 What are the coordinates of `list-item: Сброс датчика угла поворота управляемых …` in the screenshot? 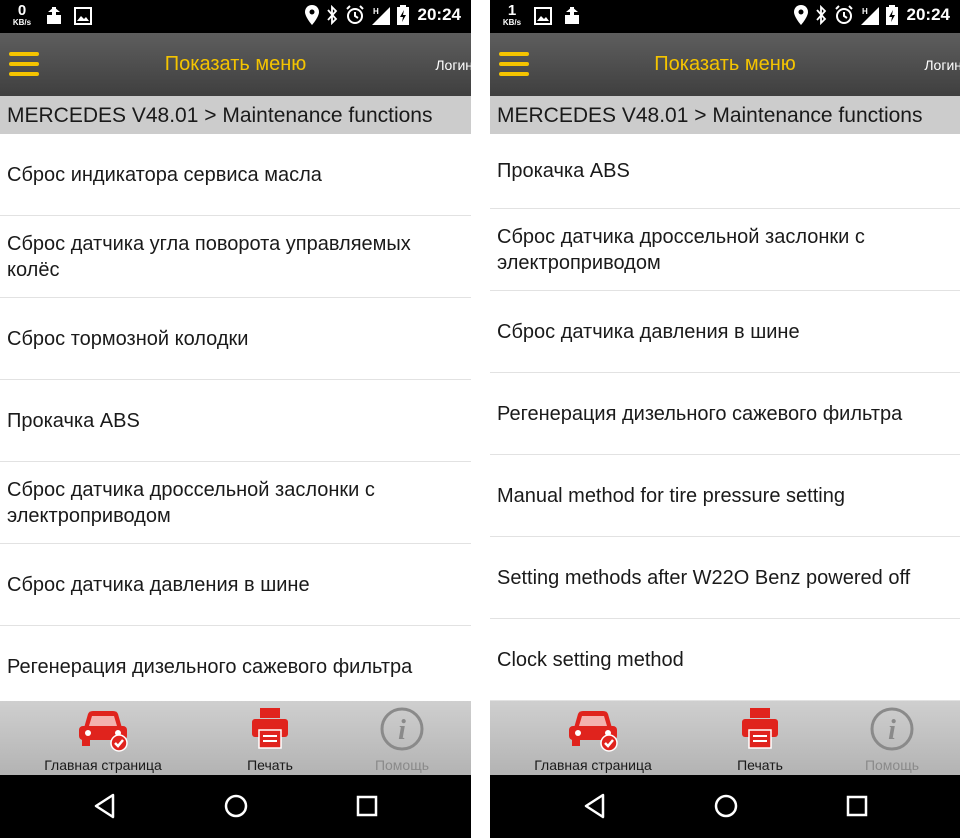 It's located at (235, 257).